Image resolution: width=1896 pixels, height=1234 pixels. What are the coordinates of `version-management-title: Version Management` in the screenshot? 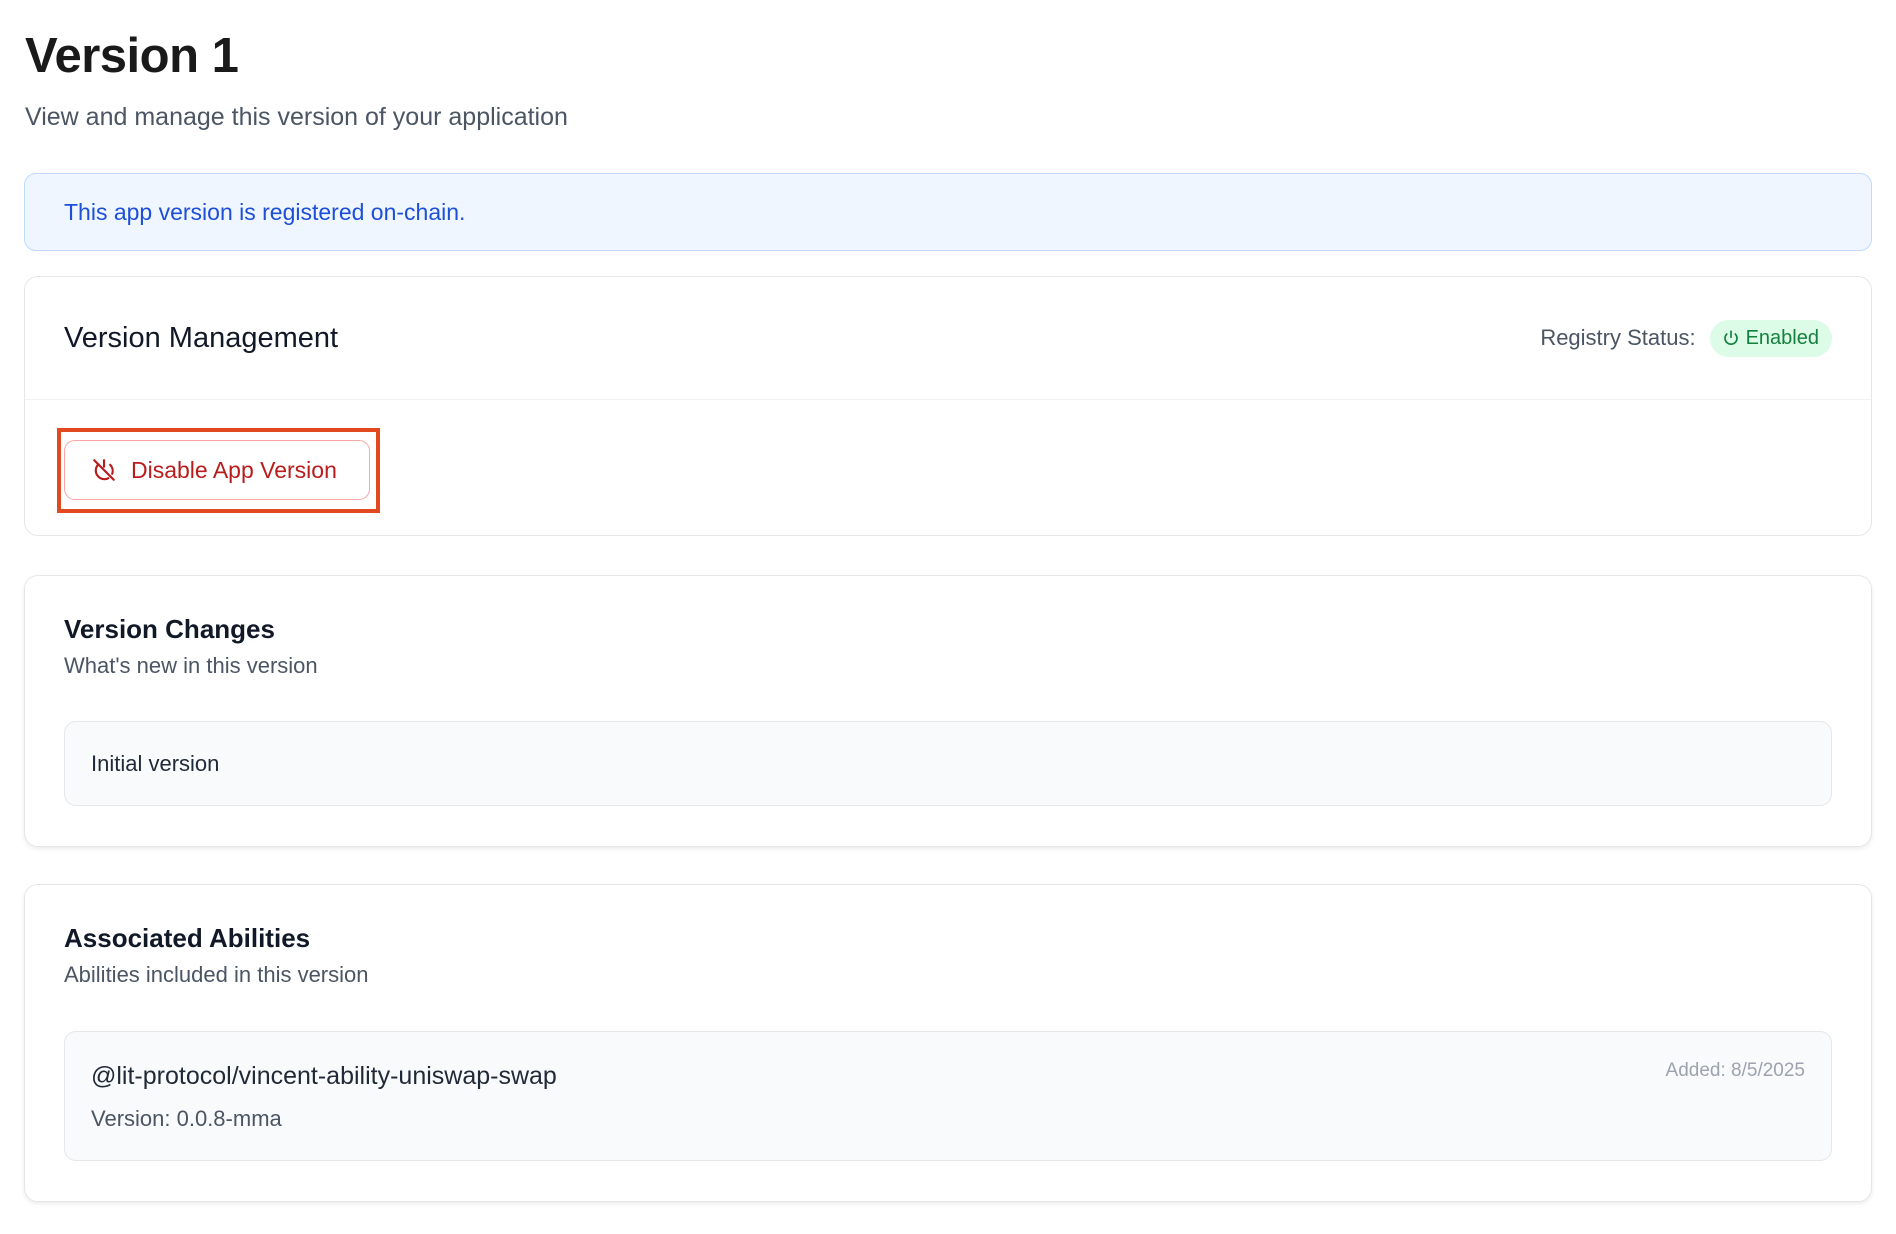 It's located at (201, 337).